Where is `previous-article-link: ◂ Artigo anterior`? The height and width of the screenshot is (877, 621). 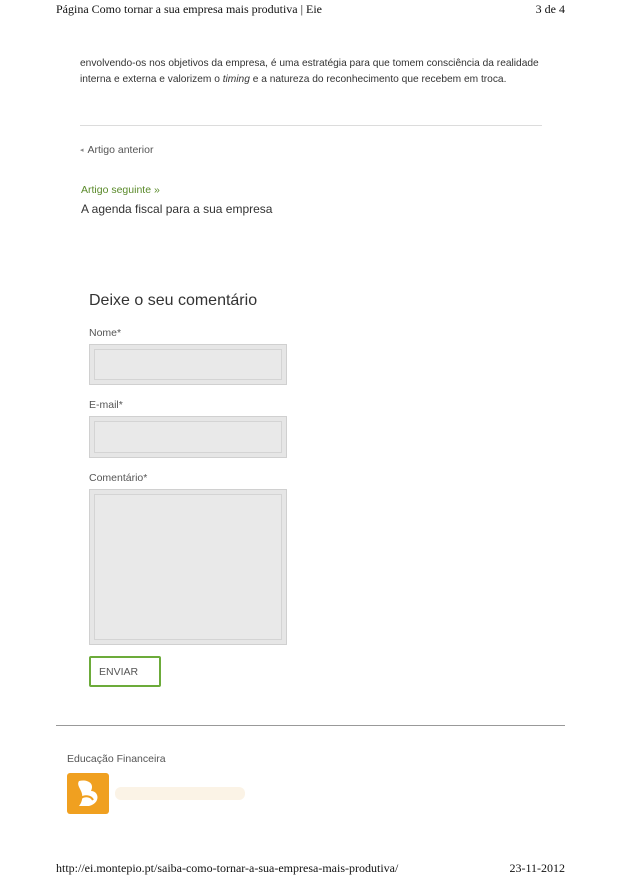
previous-article-link: ◂ Artigo anterior is located at coordinates (116, 150).